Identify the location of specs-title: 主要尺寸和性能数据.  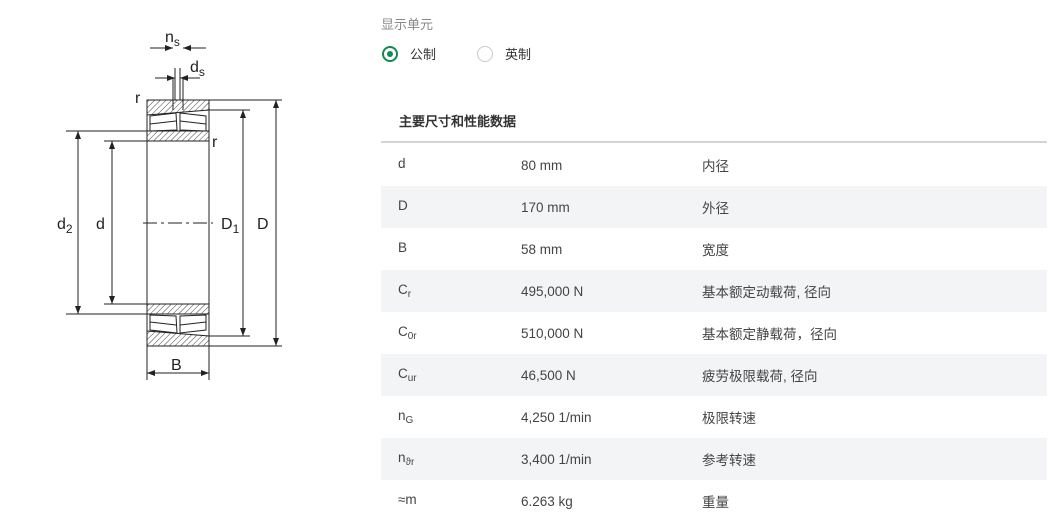
(458, 121).